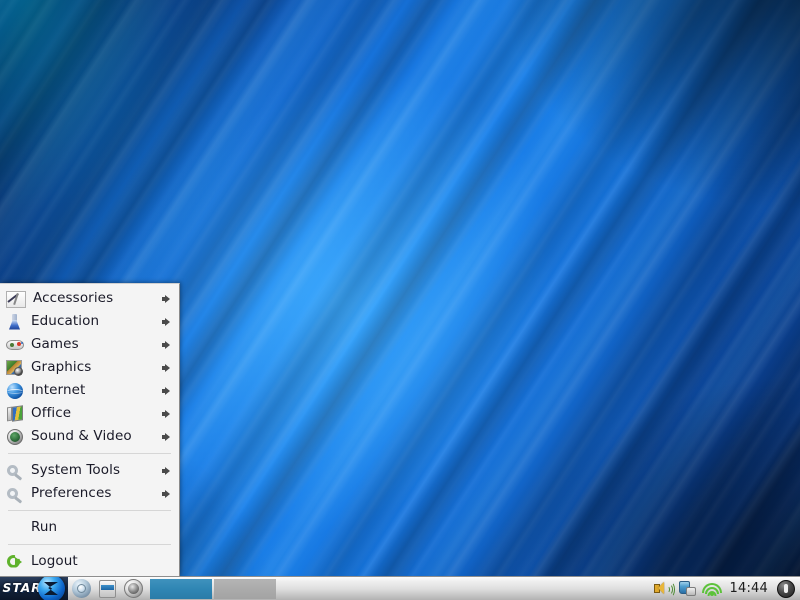  I want to click on network-icon, so click(688, 589).